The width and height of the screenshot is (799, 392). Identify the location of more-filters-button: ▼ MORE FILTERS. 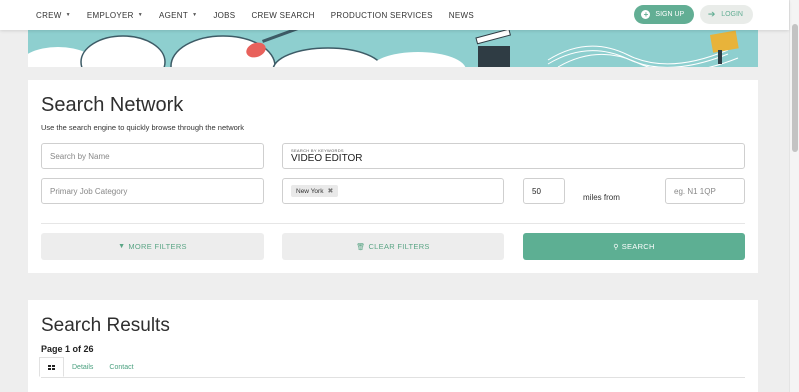
(152, 246).